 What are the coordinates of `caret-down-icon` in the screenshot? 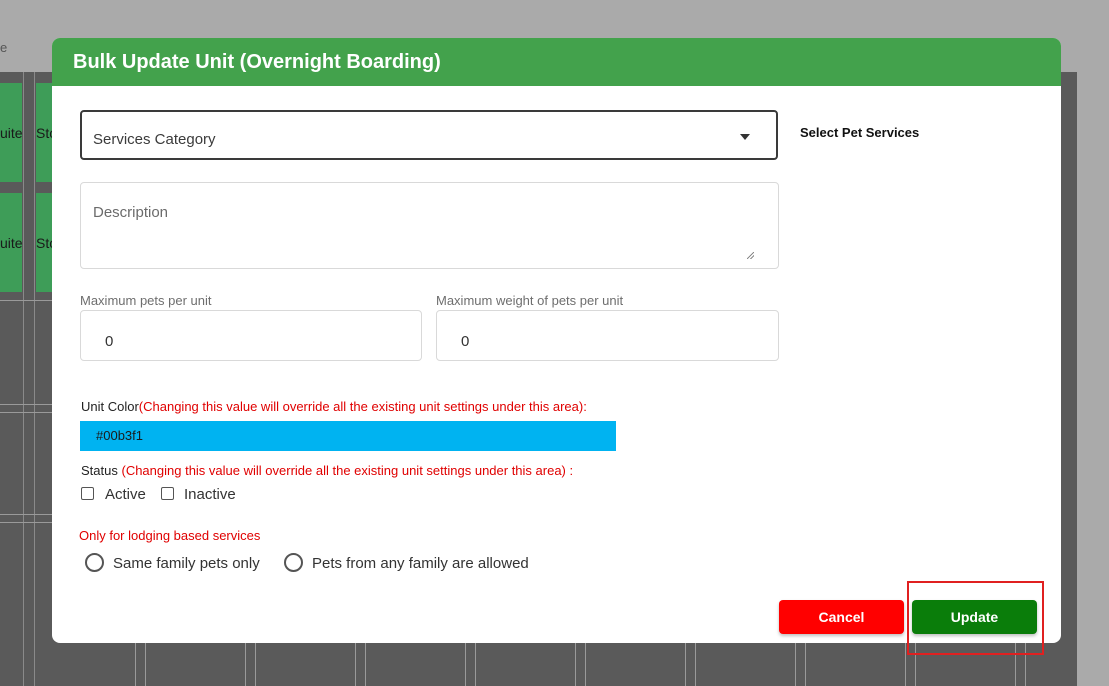 It's located at (745, 137).